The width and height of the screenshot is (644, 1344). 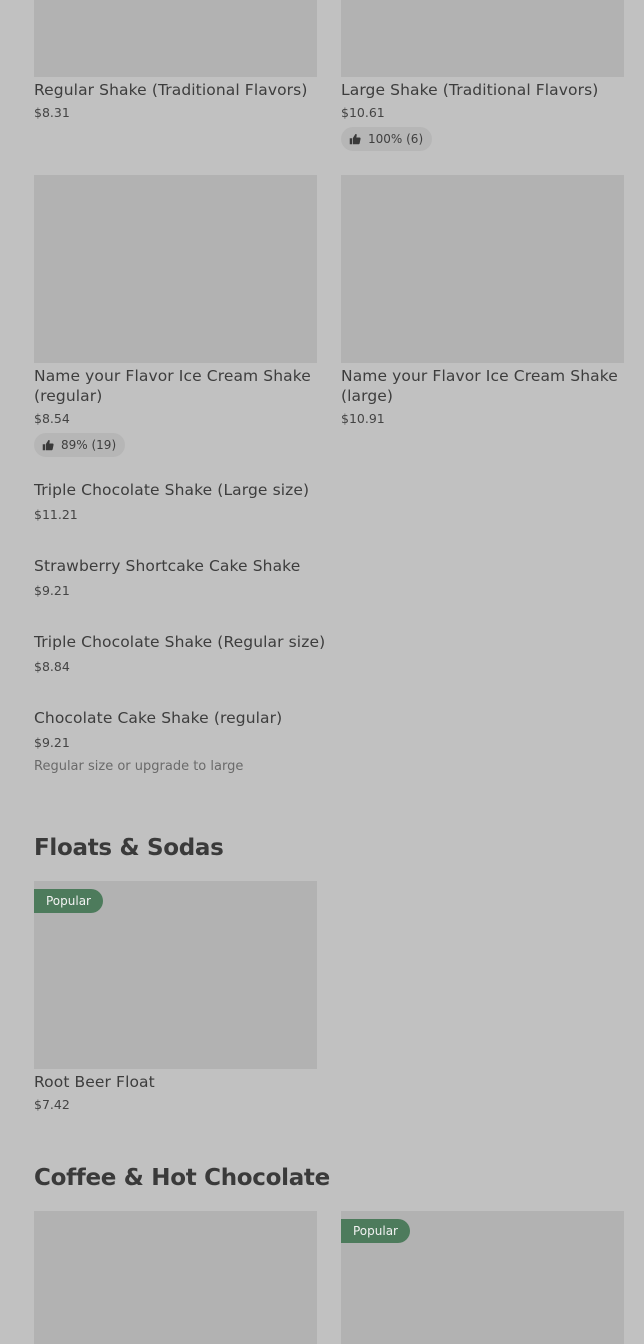 What do you see at coordinates (89, 445) in the screenshot?
I see `rating-text: 89% (19)` at bounding box center [89, 445].